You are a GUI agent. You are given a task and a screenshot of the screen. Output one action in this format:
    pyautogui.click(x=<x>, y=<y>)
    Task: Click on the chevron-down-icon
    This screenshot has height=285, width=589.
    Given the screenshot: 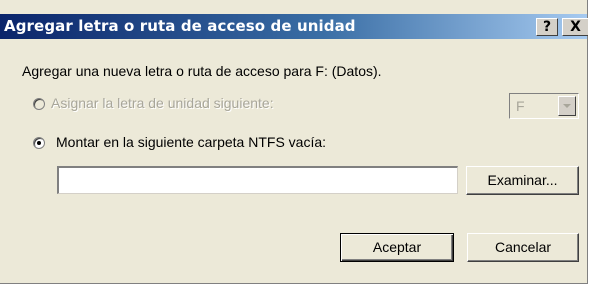 What is the action you would take?
    pyautogui.click(x=567, y=106)
    